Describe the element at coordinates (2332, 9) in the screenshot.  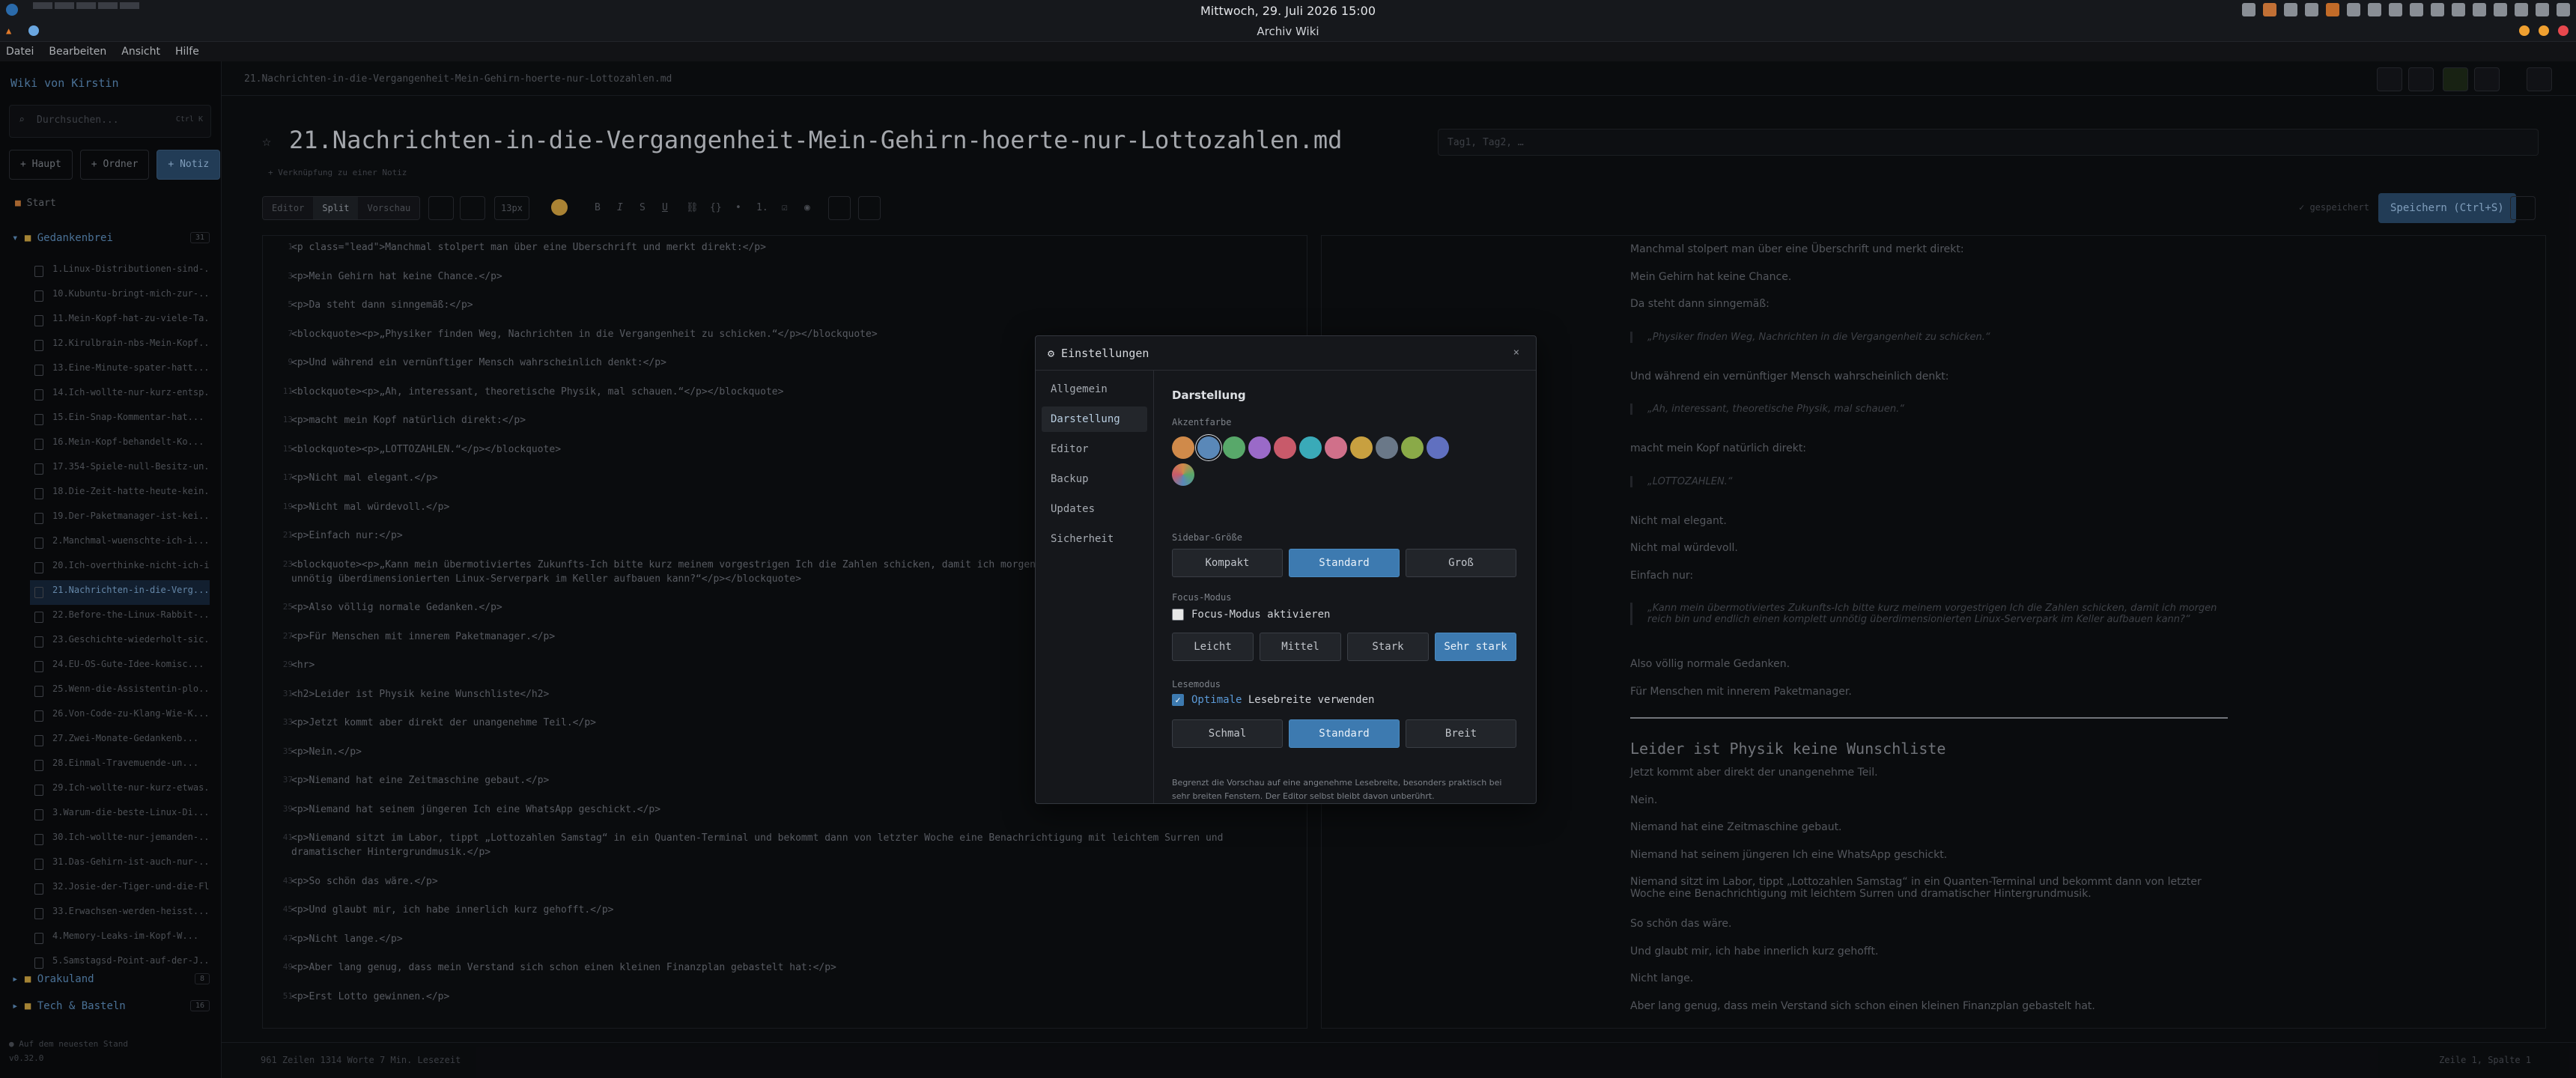
I see `tray-app-icon` at that location.